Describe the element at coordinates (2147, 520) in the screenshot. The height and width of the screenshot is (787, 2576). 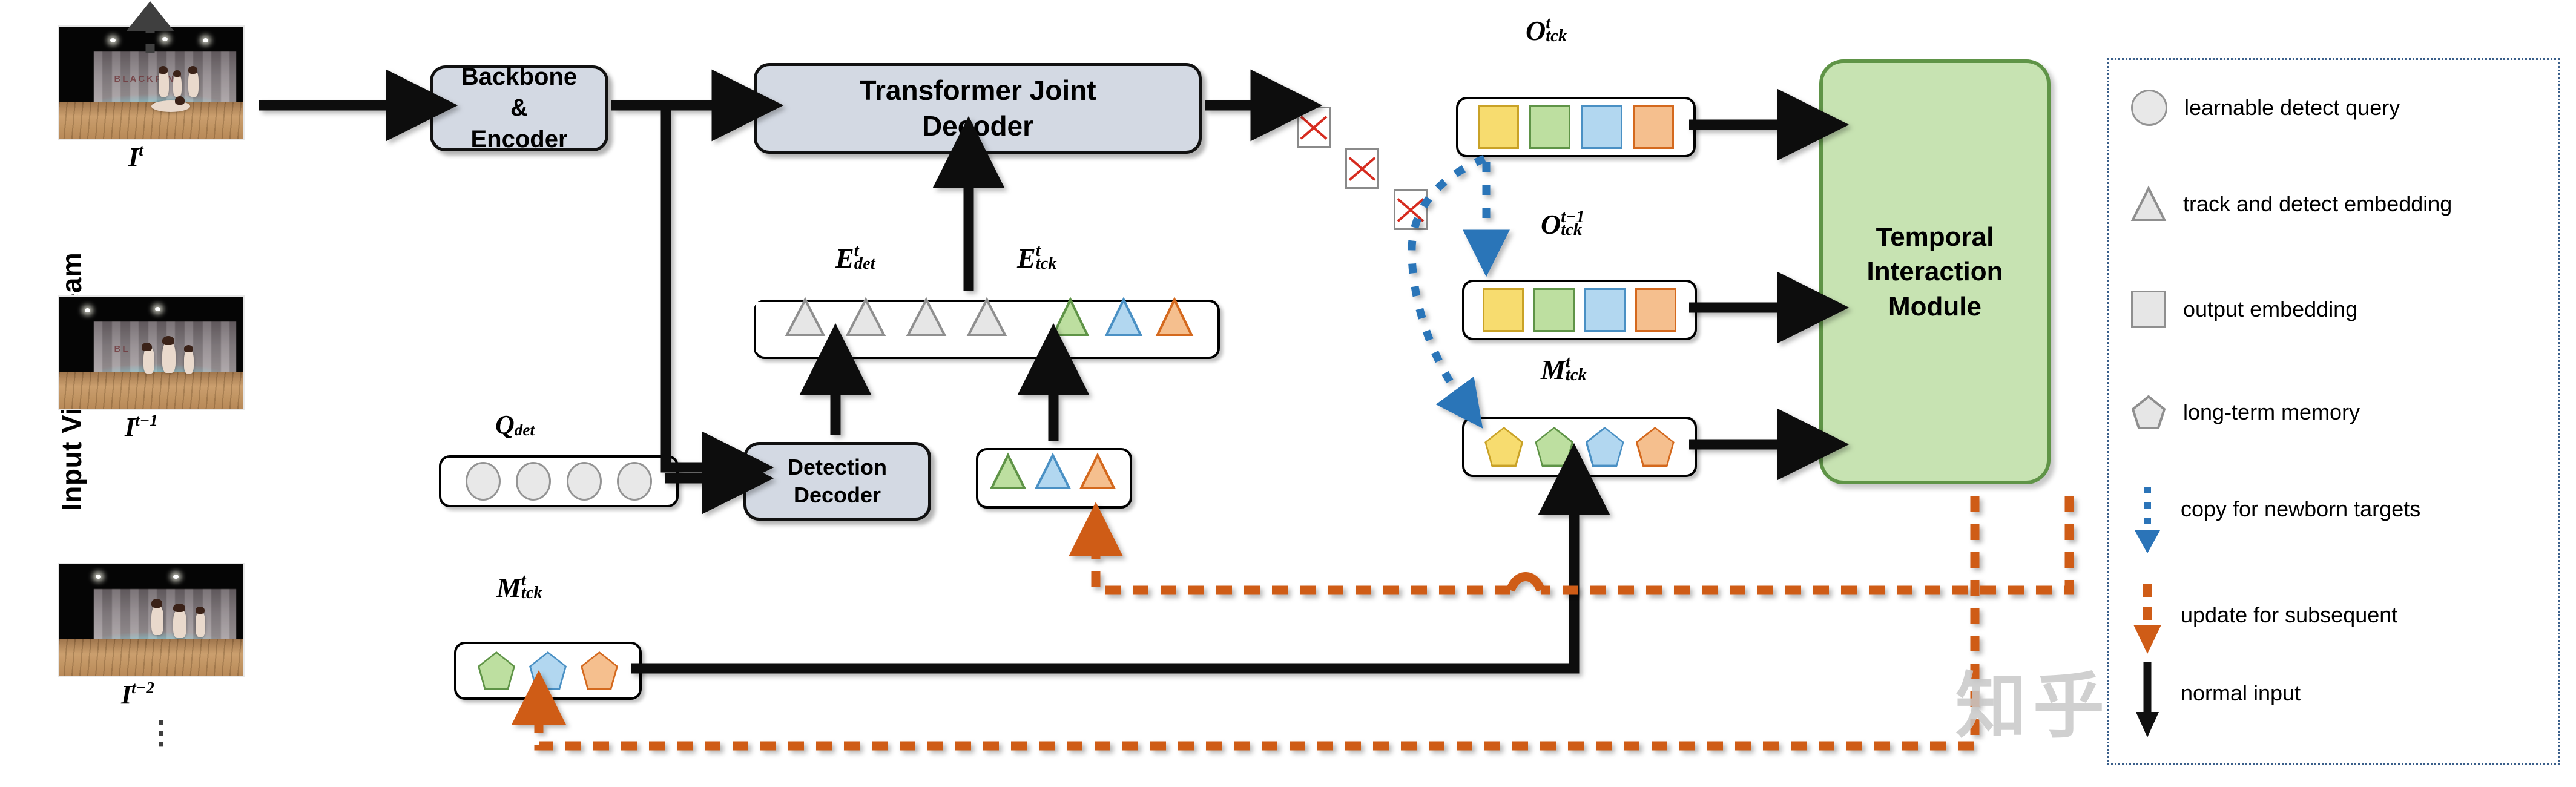
I see `arrow-down-blue-dotted-icon` at that location.